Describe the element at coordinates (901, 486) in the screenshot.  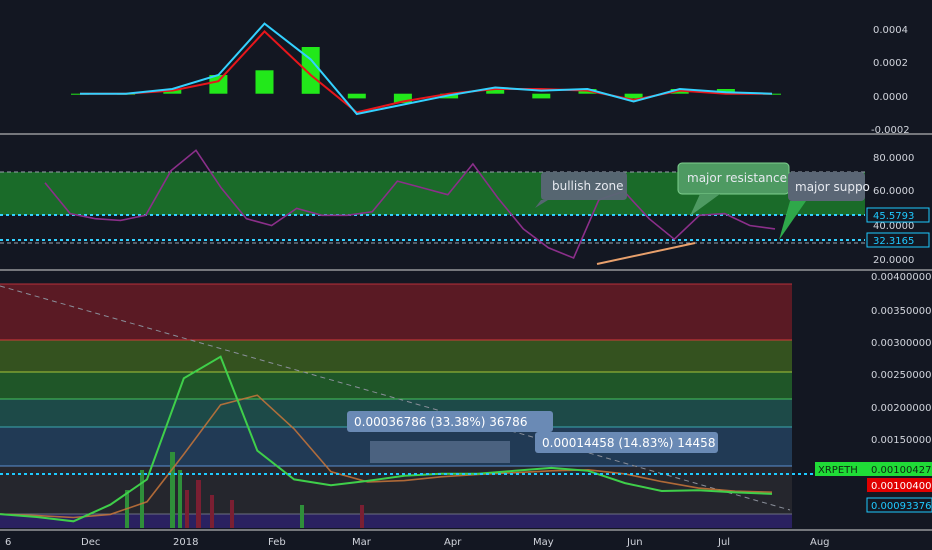
I see `price-tag-red-text: 0.00100400` at that location.